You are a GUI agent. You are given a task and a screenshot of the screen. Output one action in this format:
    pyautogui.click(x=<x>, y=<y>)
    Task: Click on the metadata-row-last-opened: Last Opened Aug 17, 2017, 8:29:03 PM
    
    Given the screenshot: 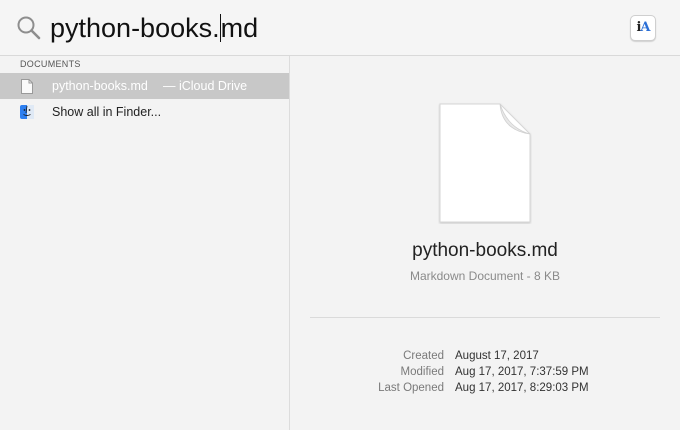 What is the action you would take?
    pyautogui.click(x=485, y=390)
    